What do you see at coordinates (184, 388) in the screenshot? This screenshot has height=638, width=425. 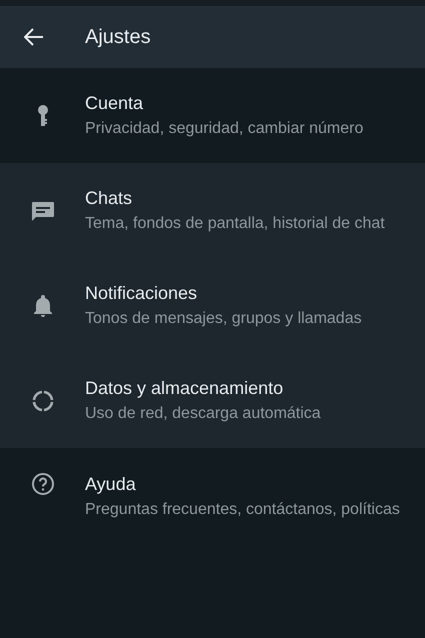 I see `item-title: Datos y almacenamiento` at bounding box center [184, 388].